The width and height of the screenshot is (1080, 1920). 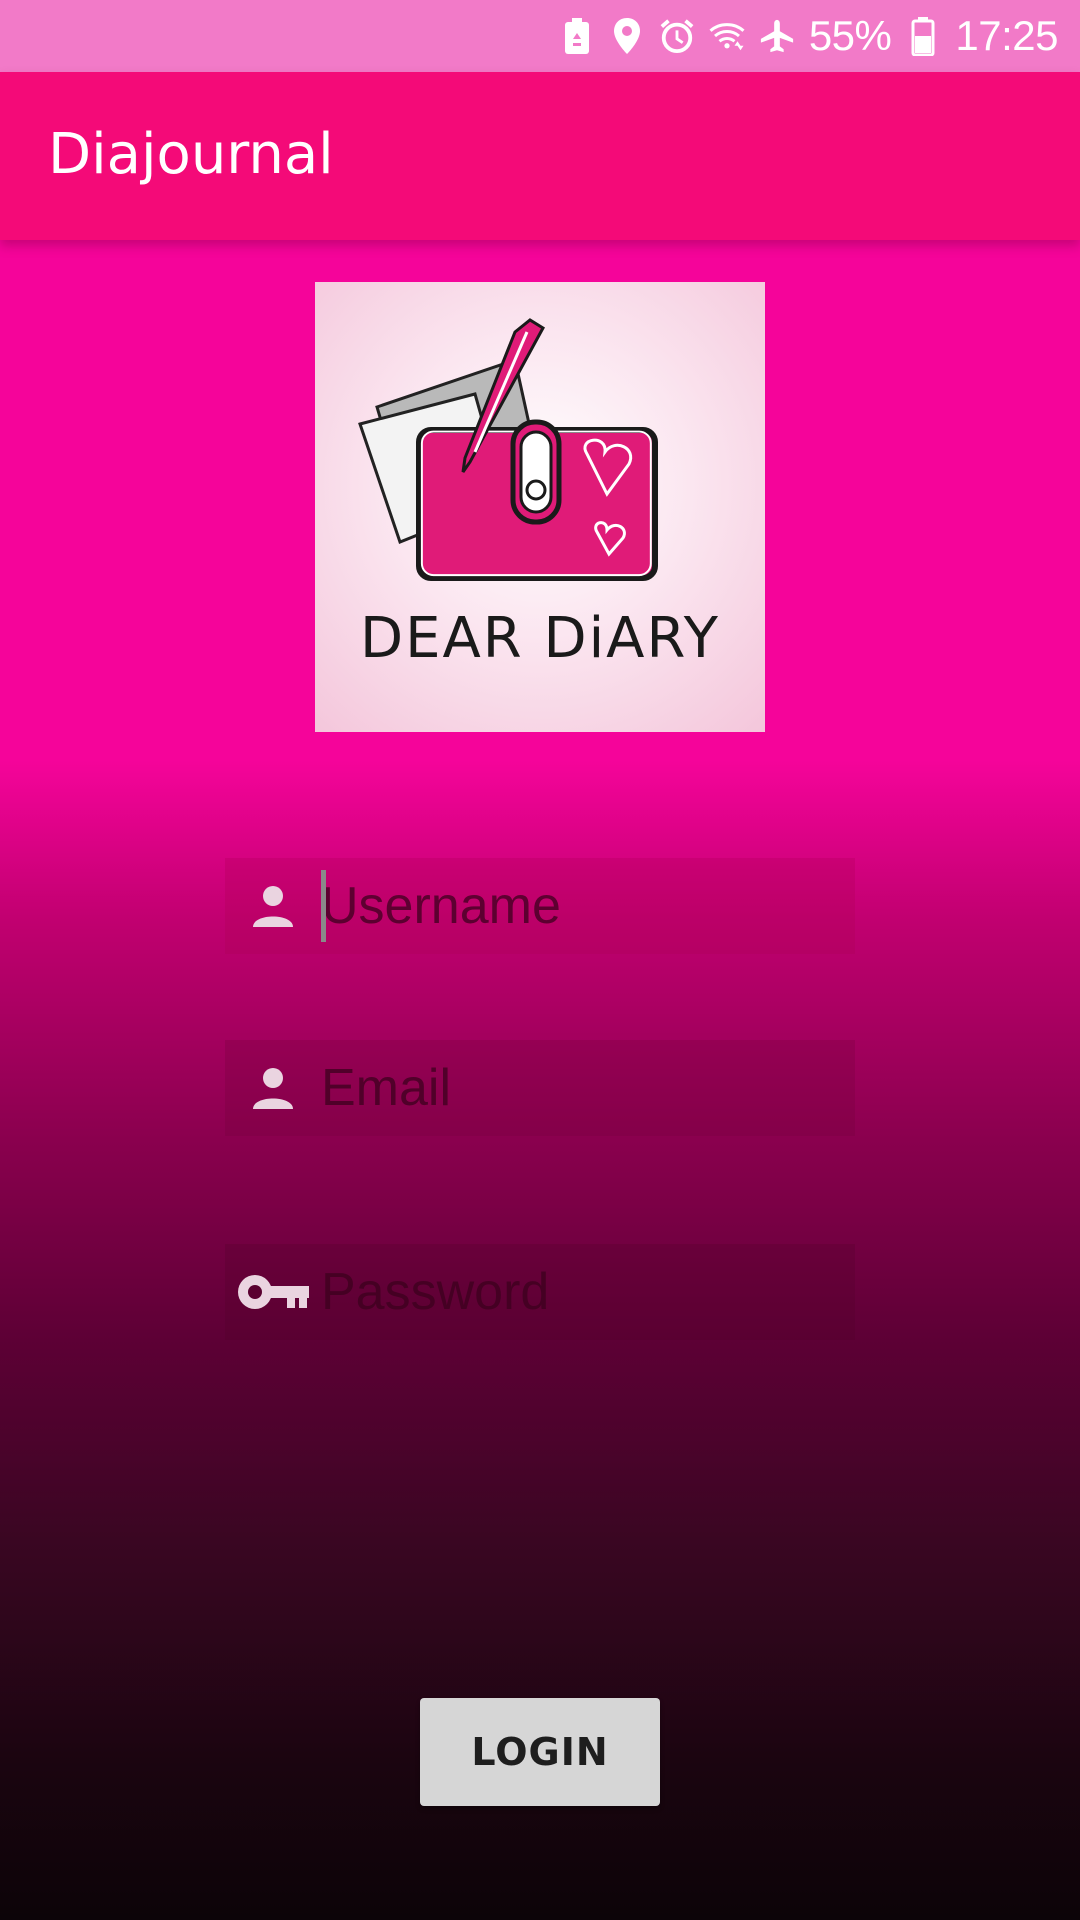 What do you see at coordinates (677, 36) in the screenshot?
I see `alarm-icon` at bounding box center [677, 36].